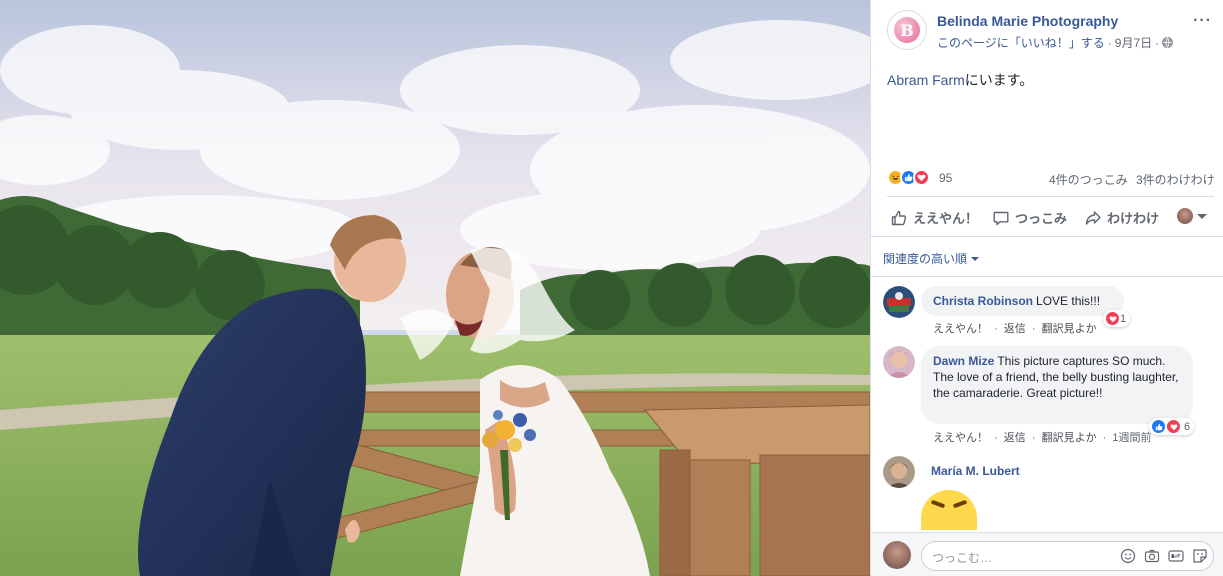 The width and height of the screenshot is (1223, 576). Describe the element at coordinates (1047, 236) in the screenshot. I see `actions-divider` at that location.